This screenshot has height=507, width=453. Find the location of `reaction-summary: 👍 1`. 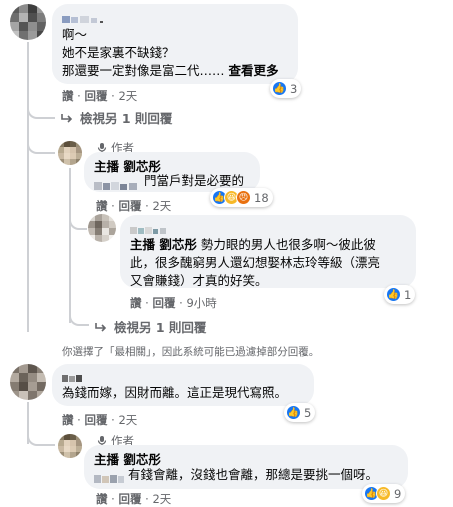

reaction-summary: 👍 1 is located at coordinates (400, 294).